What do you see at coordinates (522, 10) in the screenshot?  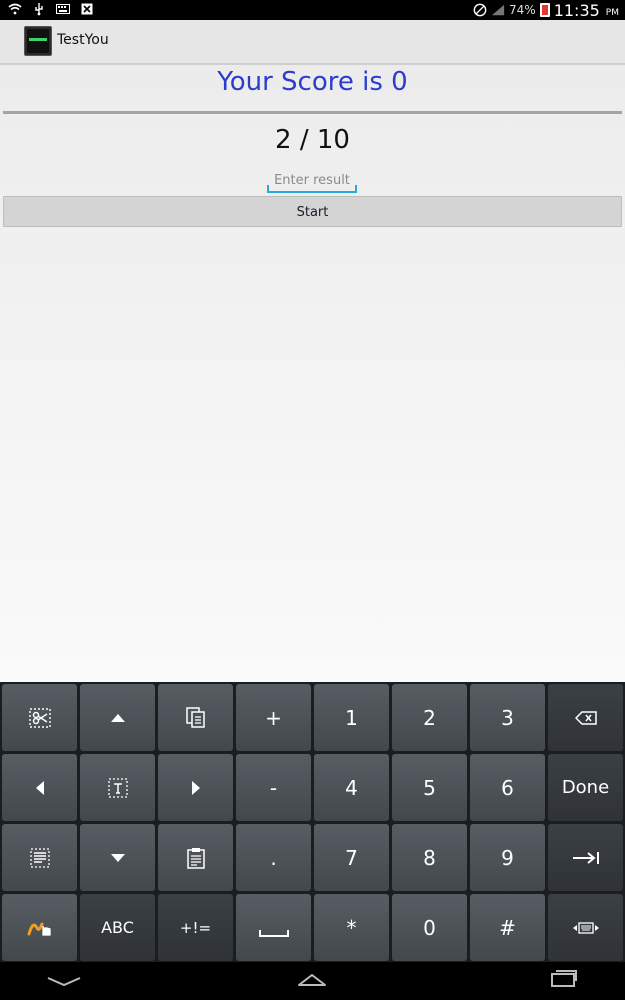 I see `battery-percent: 74%` at bounding box center [522, 10].